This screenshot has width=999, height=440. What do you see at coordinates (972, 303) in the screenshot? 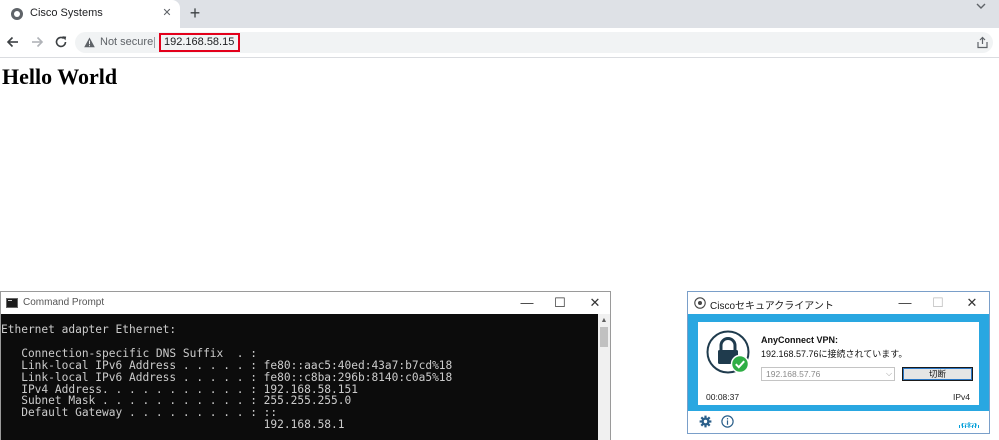
I see `vpn-close-button: ✕` at bounding box center [972, 303].